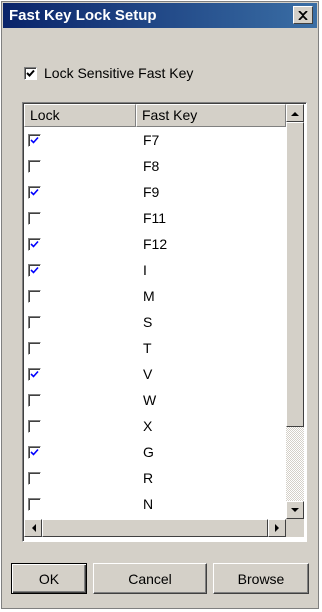 Image resolution: width=322 pixels, height=612 pixels. What do you see at coordinates (155, 348) in the screenshot?
I see `table-row: T` at bounding box center [155, 348].